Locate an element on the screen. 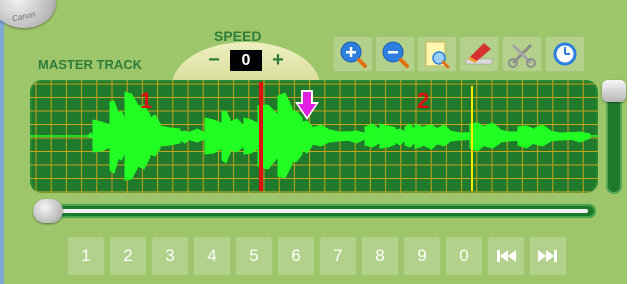 This screenshot has height=284, width=633. speed-label: SPEED is located at coordinates (238, 36).